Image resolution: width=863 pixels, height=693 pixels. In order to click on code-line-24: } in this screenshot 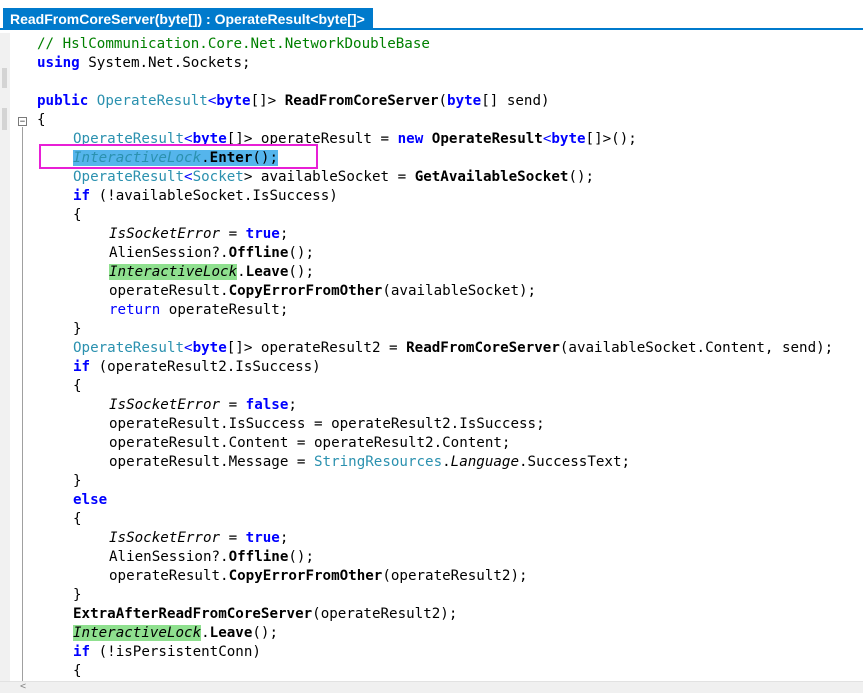, I will do `click(77, 481)`.